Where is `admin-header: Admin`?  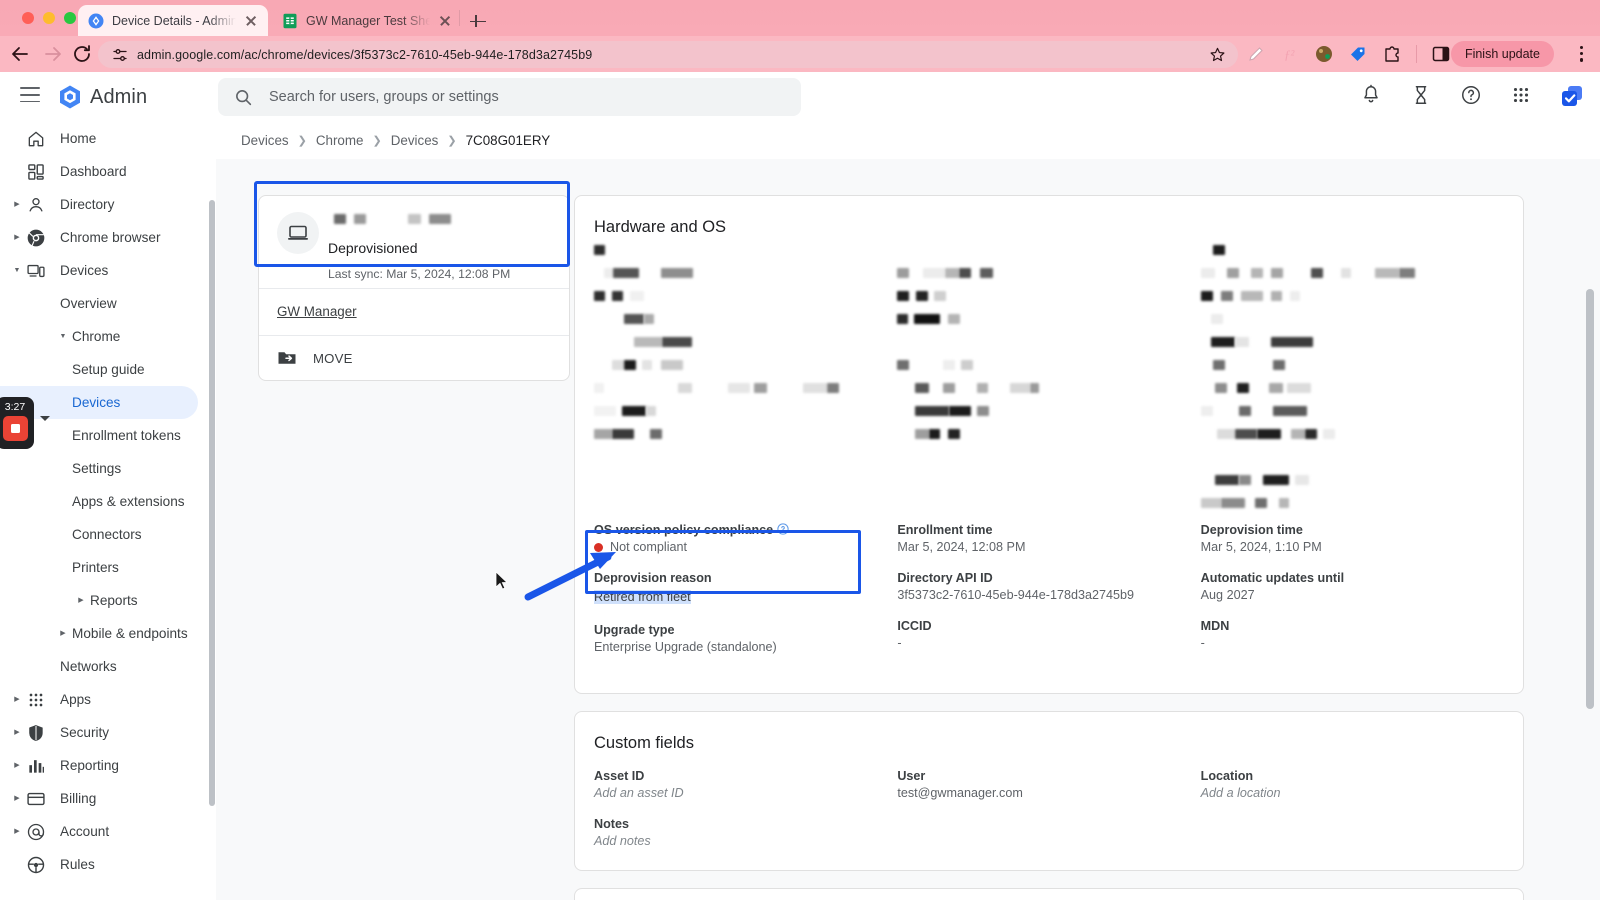
admin-header: Admin is located at coordinates (800, 97).